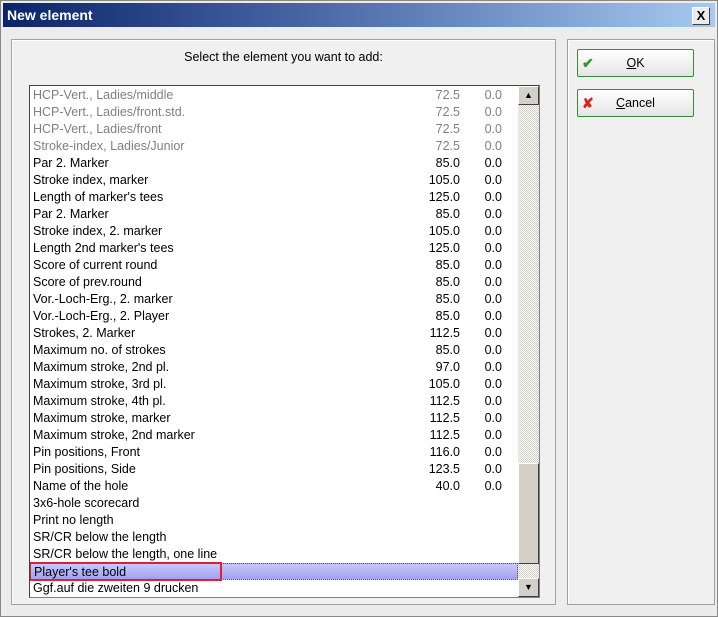 The width and height of the screenshot is (718, 617). What do you see at coordinates (588, 103) in the screenshot?
I see `x-icon: ✘` at bounding box center [588, 103].